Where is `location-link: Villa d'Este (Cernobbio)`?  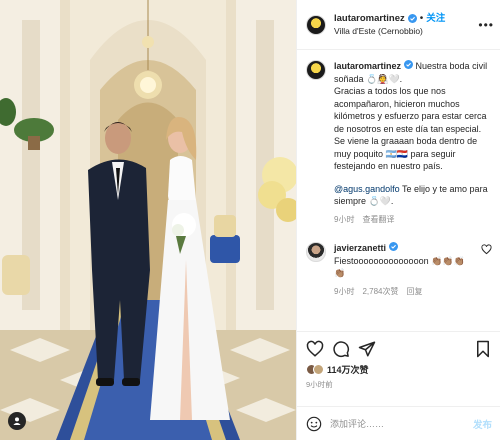 location-link: Villa d'Este (Cernobbio) is located at coordinates (389, 31).